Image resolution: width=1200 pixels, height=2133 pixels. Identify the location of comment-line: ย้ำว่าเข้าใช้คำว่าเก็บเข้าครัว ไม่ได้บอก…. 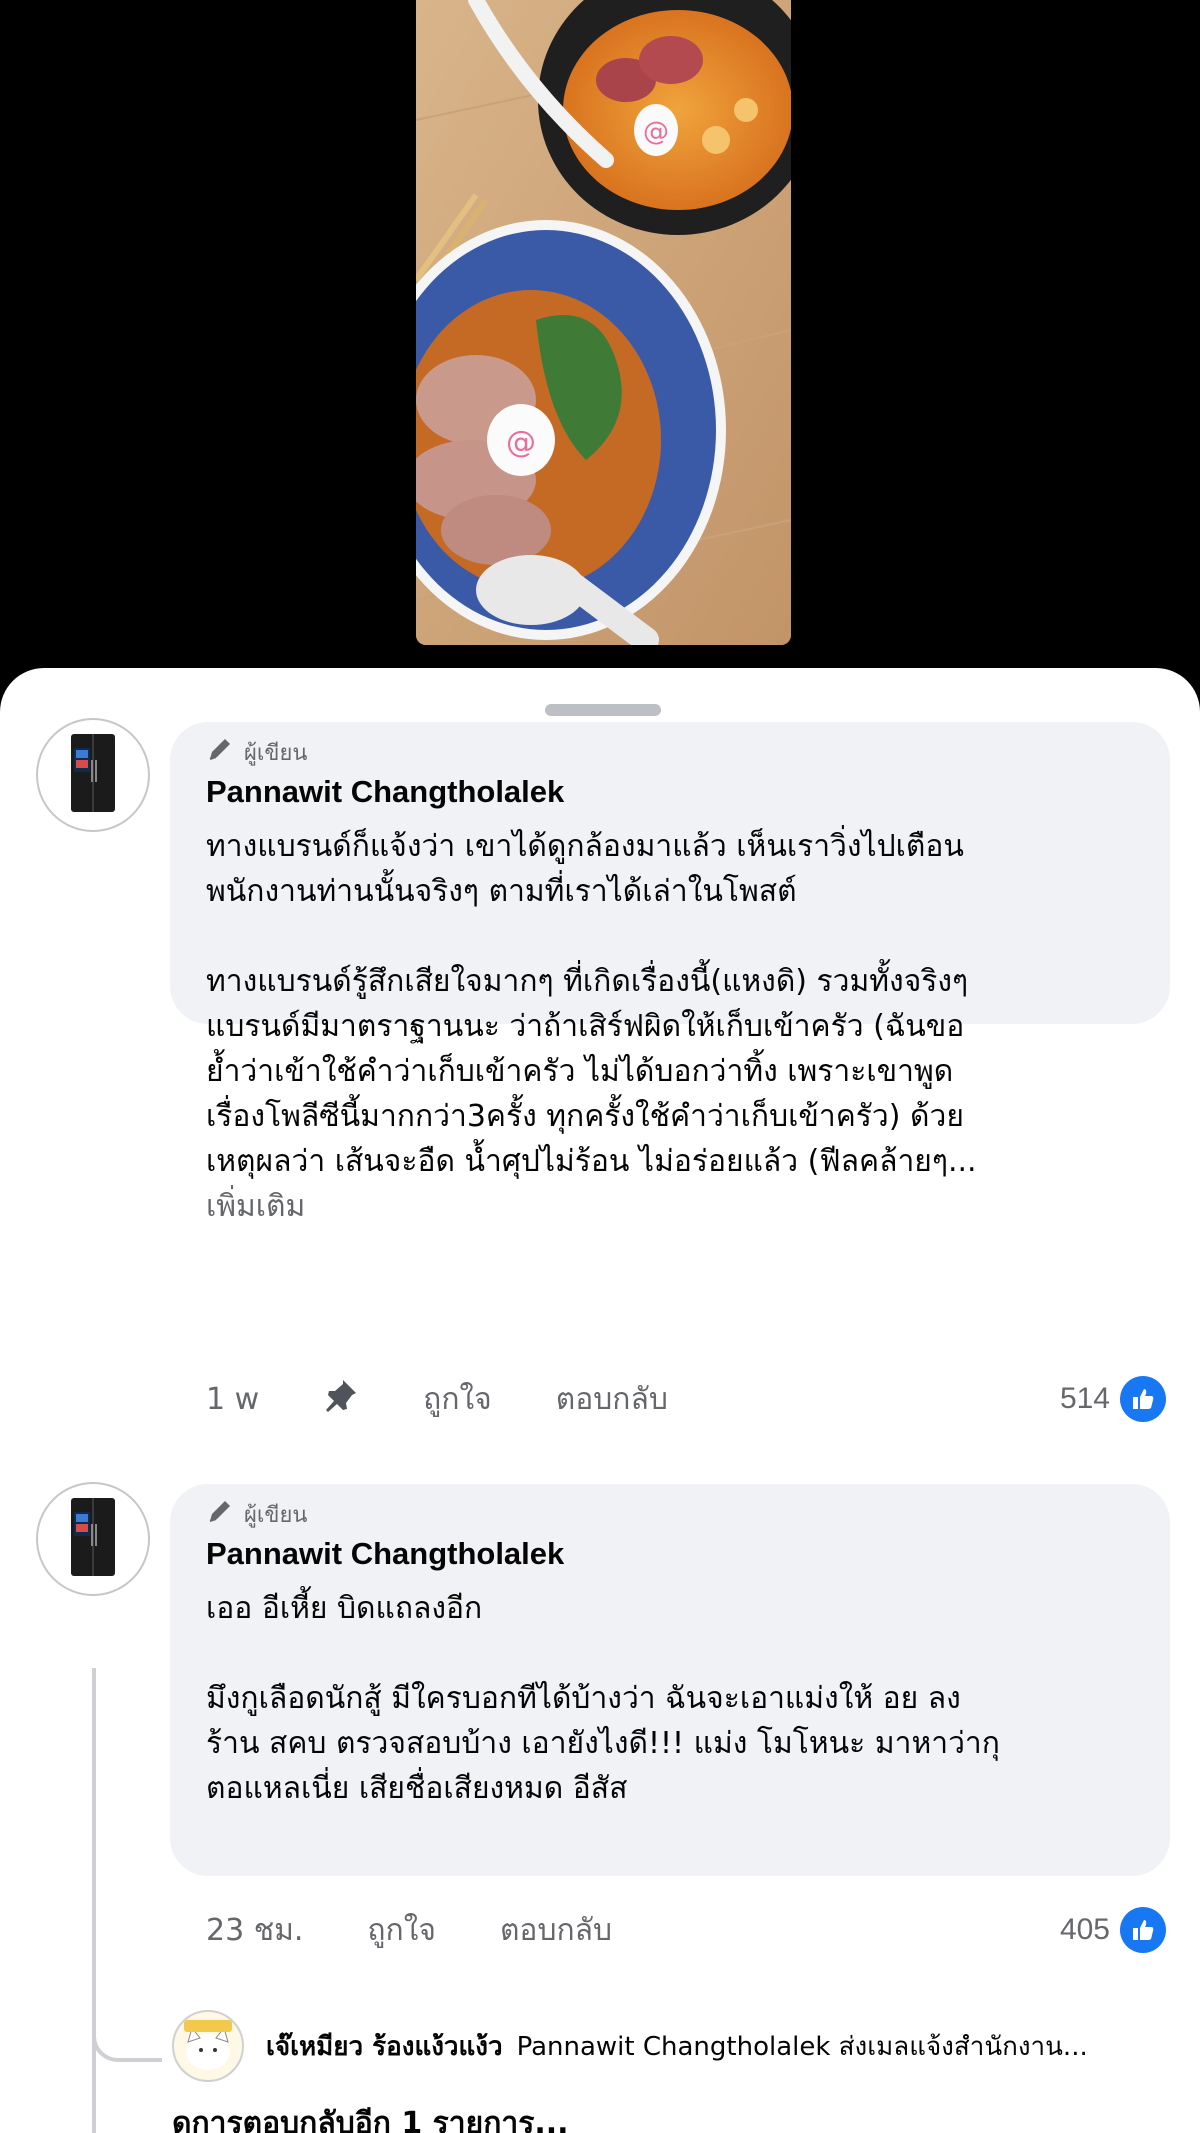
(580, 1071).